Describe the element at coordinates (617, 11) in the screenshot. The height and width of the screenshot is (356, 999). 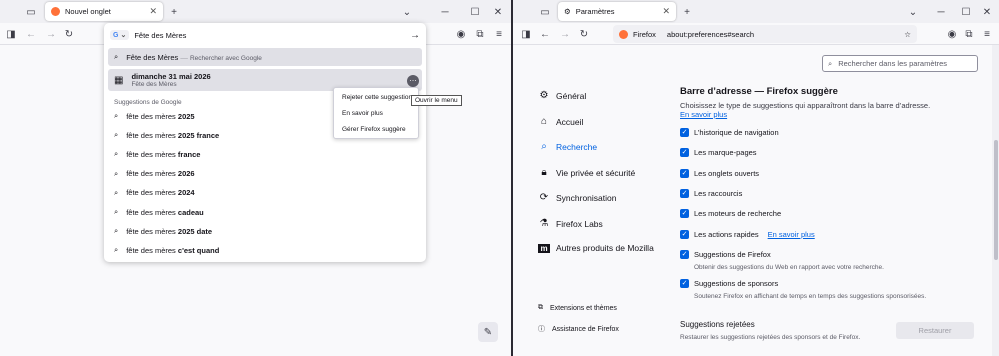
I see `tab-settings: ⚙ Paramètres ✕` at that location.